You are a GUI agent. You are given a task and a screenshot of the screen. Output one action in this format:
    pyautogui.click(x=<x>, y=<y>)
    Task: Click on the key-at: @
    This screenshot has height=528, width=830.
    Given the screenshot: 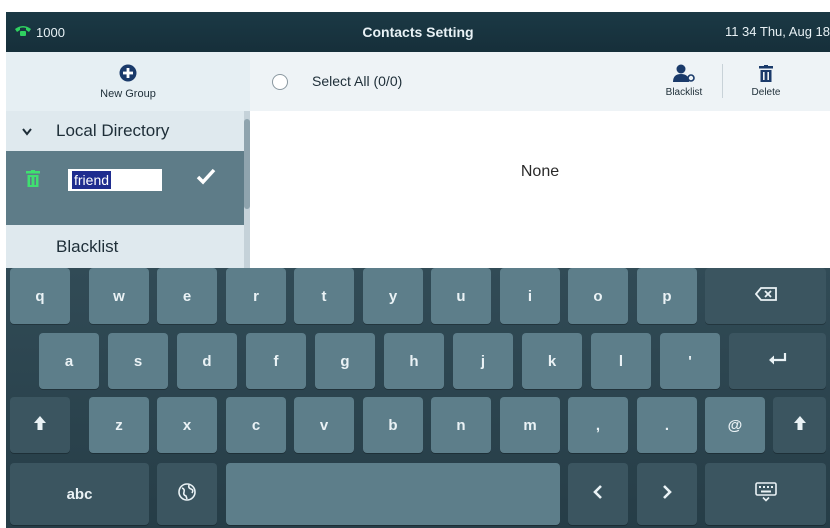 What is the action you would take?
    pyautogui.click(x=735, y=425)
    